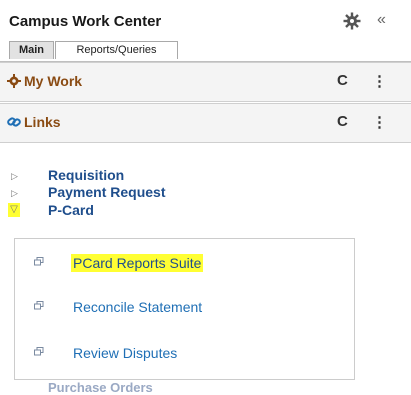 The height and width of the screenshot is (395, 411). Describe the element at coordinates (53, 81) in the screenshot. I see `pagelet-title: My Work` at that location.